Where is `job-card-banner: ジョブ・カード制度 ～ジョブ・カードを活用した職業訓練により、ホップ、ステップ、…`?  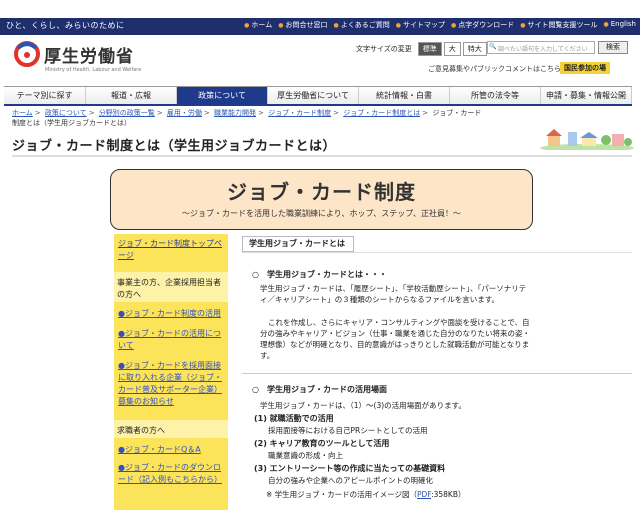
job-card-banner: ジョブ・カード制度 ～ジョブ・カードを活用した職業訓練により、ホップ、ステップ、… is located at coordinates (321, 199).